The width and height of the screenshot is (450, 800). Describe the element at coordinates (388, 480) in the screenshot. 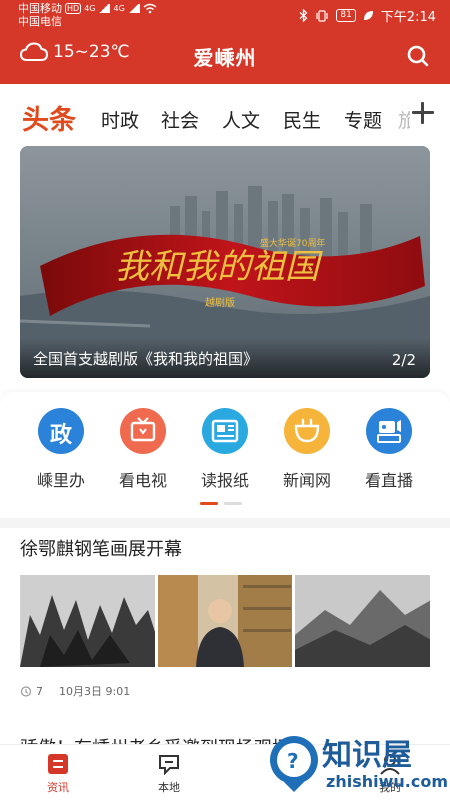

I see `quick-link-label: 看直播` at that location.